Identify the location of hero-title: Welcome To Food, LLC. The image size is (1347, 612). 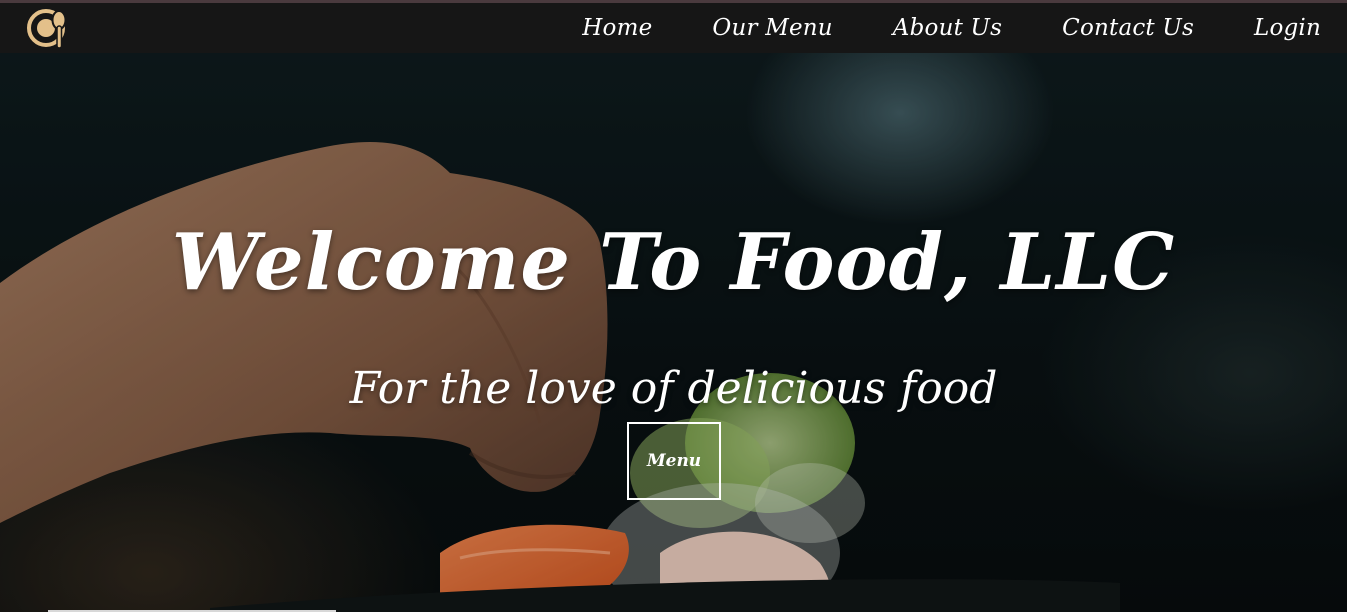
(673, 262).